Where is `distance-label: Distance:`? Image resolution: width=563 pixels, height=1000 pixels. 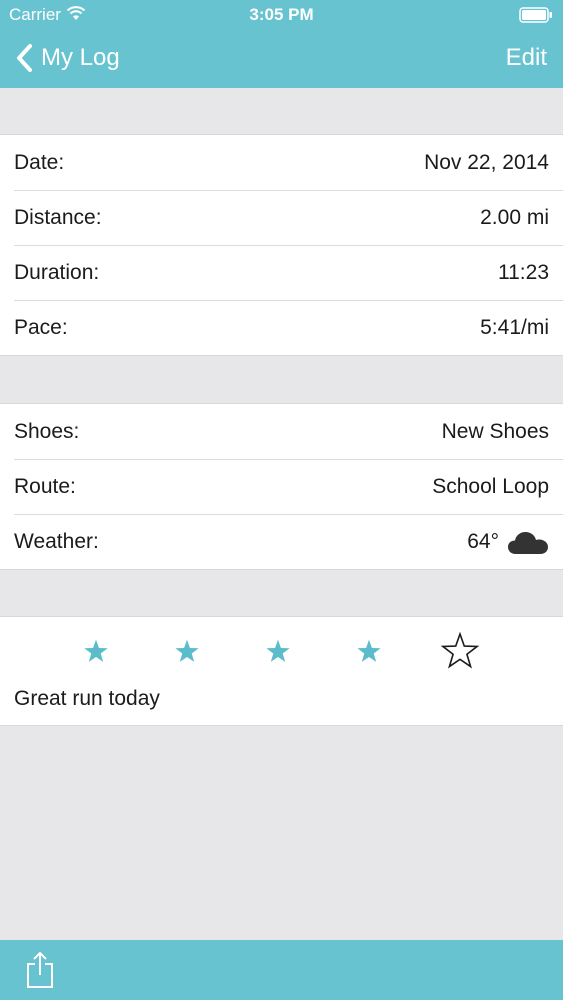 distance-label: Distance: is located at coordinates (58, 217).